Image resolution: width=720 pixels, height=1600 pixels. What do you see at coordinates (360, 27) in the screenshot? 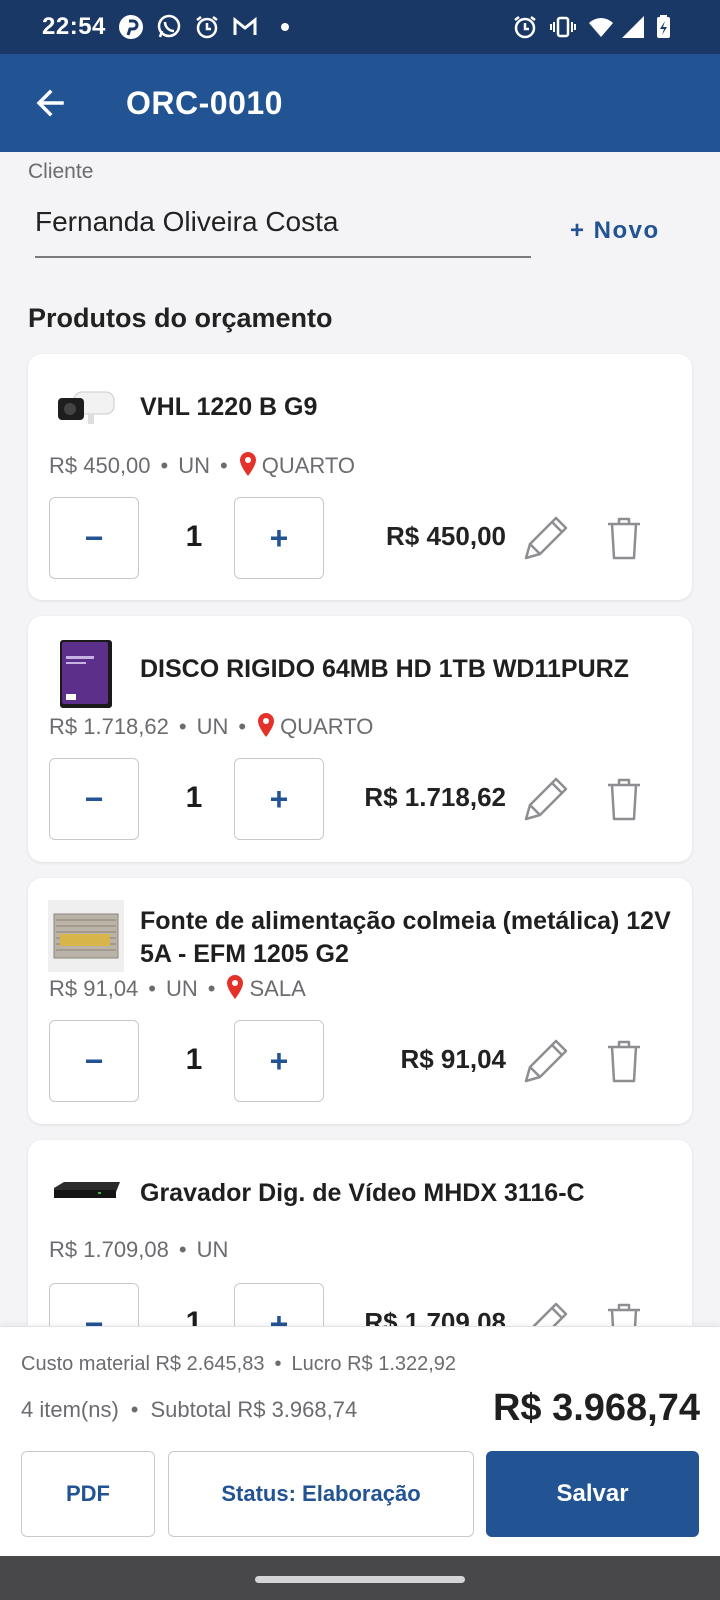
I see `status-bar: 22:54` at bounding box center [360, 27].